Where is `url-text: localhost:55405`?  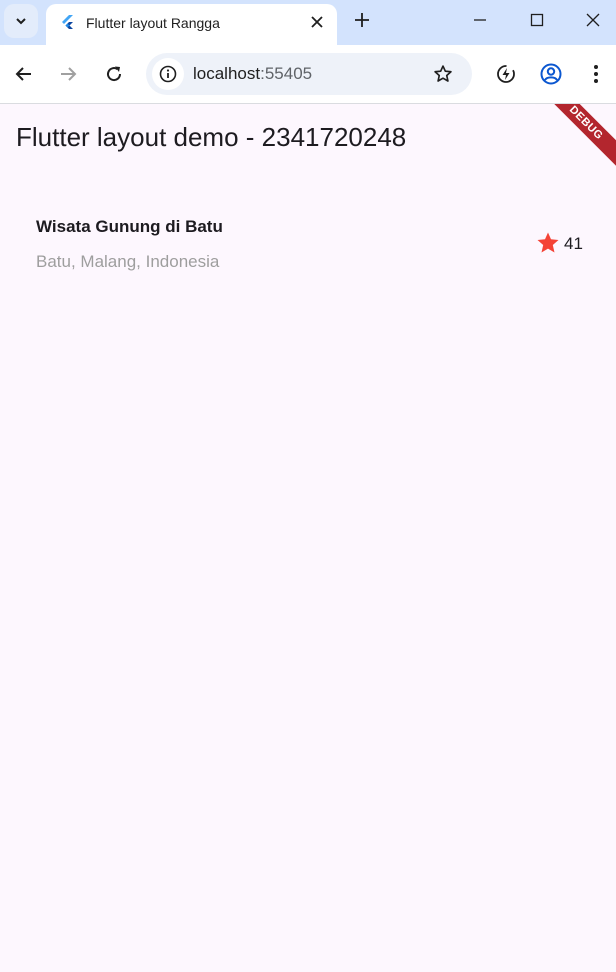 url-text: localhost:55405 is located at coordinates (252, 74).